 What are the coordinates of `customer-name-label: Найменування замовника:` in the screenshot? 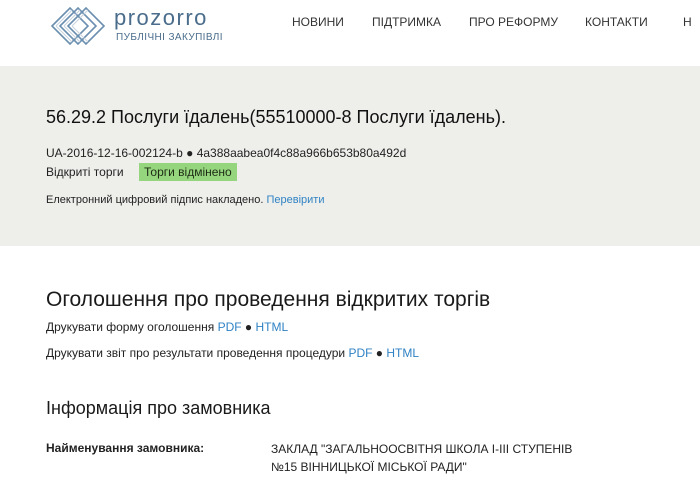 It's located at (125, 448).